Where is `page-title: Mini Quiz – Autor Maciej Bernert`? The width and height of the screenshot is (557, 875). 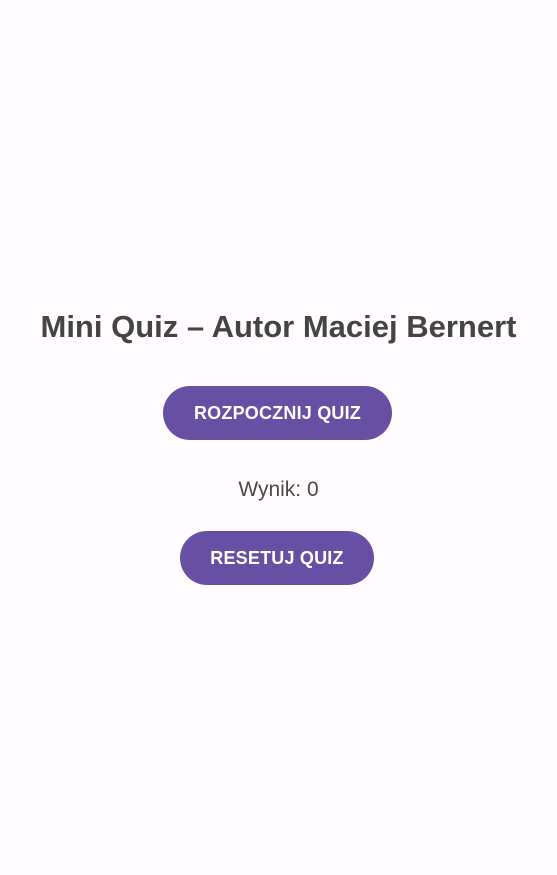 page-title: Mini Quiz – Autor Maciej Bernert is located at coordinates (278, 326).